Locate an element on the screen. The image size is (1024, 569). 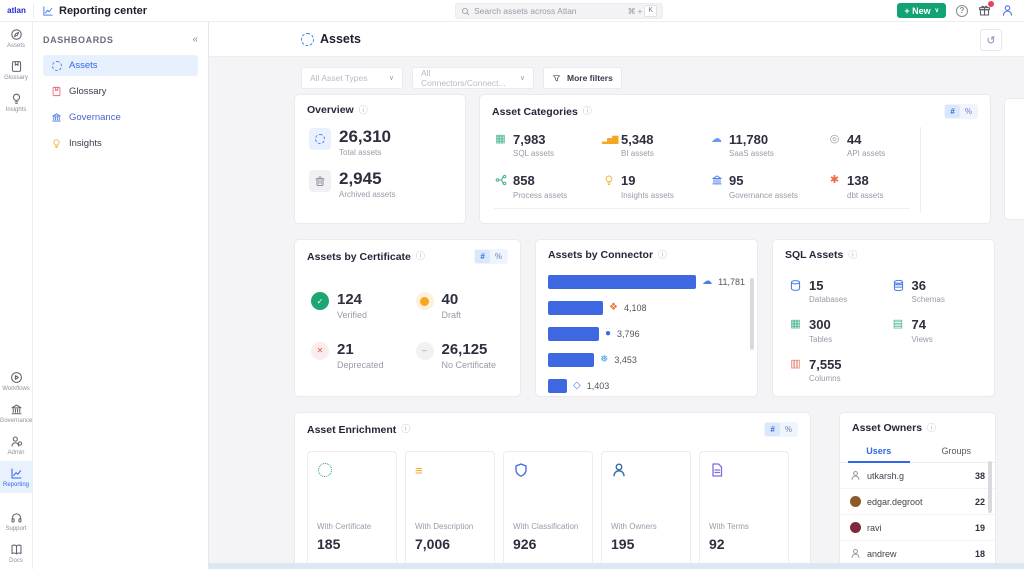
api-assets-stat: ◎ 44 API assets is located at coordinates (857, 145).